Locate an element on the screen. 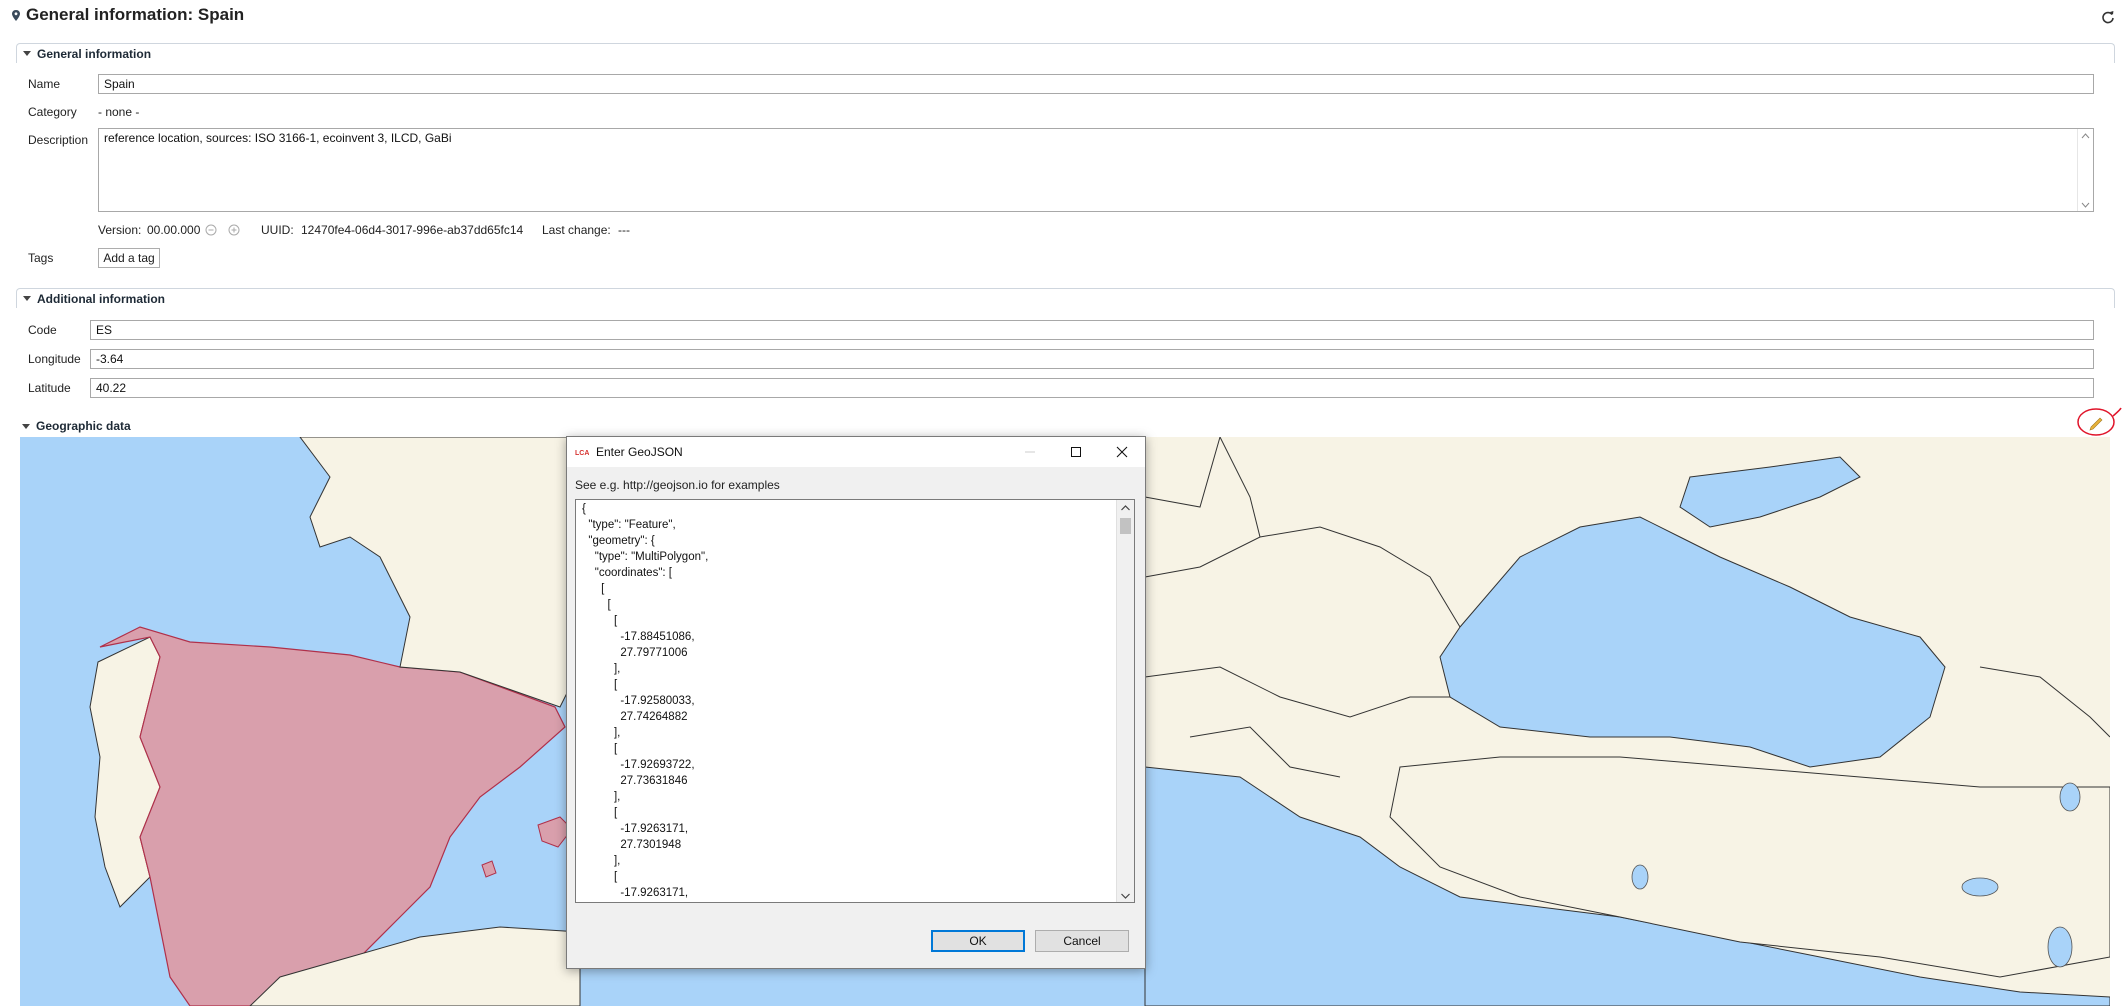 Image resolution: width=2127 pixels, height=1006 pixels. geographic-data-section-header: Geographic data is located at coordinates (1065, 426).